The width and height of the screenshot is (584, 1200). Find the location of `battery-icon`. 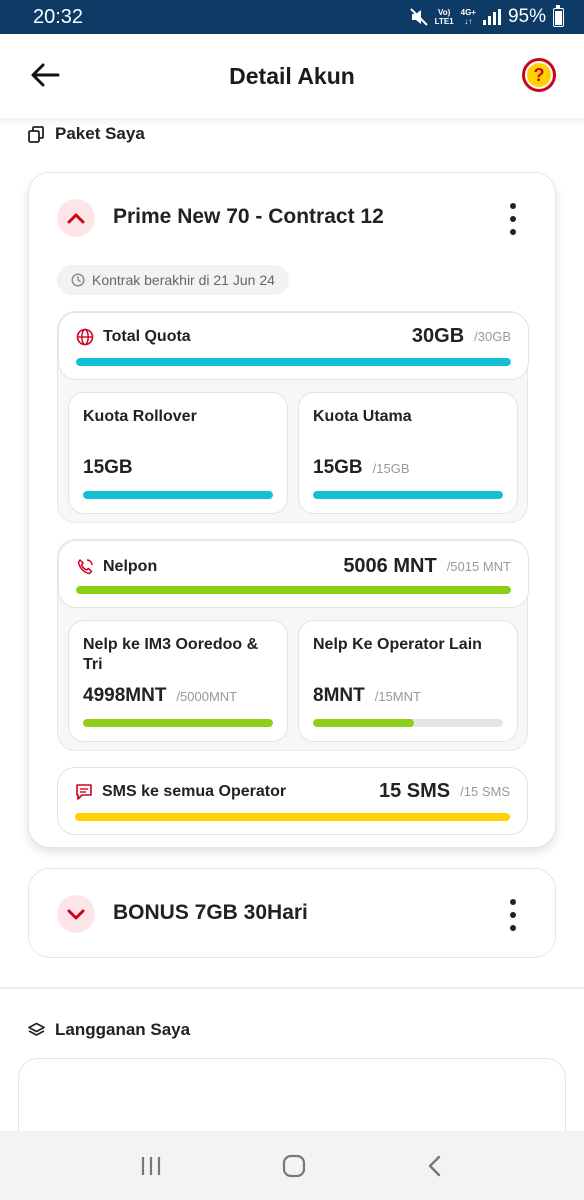

battery-icon is located at coordinates (558, 15).